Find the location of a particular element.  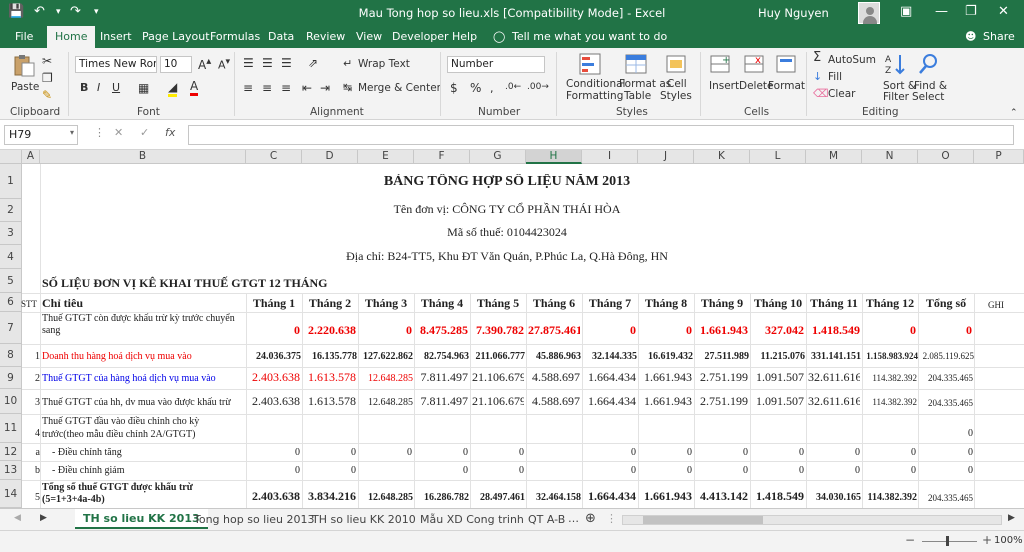

value-cell: 28.497.461 is located at coordinates (497, 497).